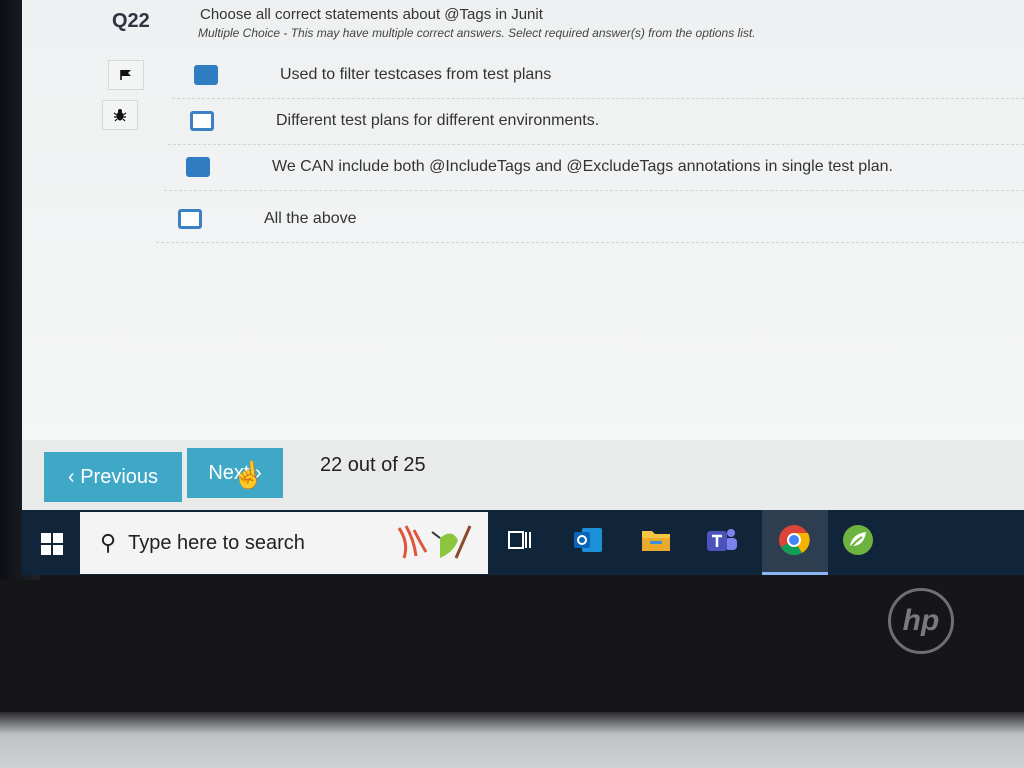 Image resolution: width=1024 pixels, height=768 pixels. I want to click on teams-icon, so click(722, 540).